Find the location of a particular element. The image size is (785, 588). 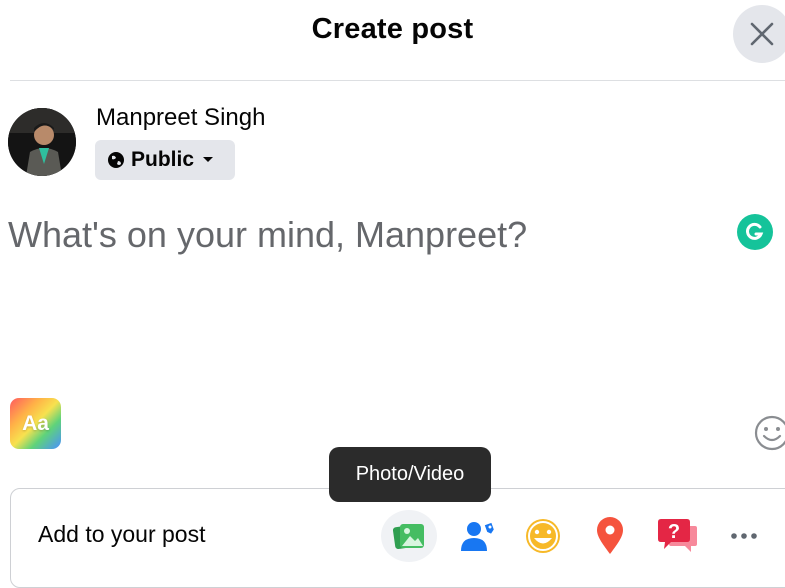

photo-video-button is located at coordinates (409, 536).